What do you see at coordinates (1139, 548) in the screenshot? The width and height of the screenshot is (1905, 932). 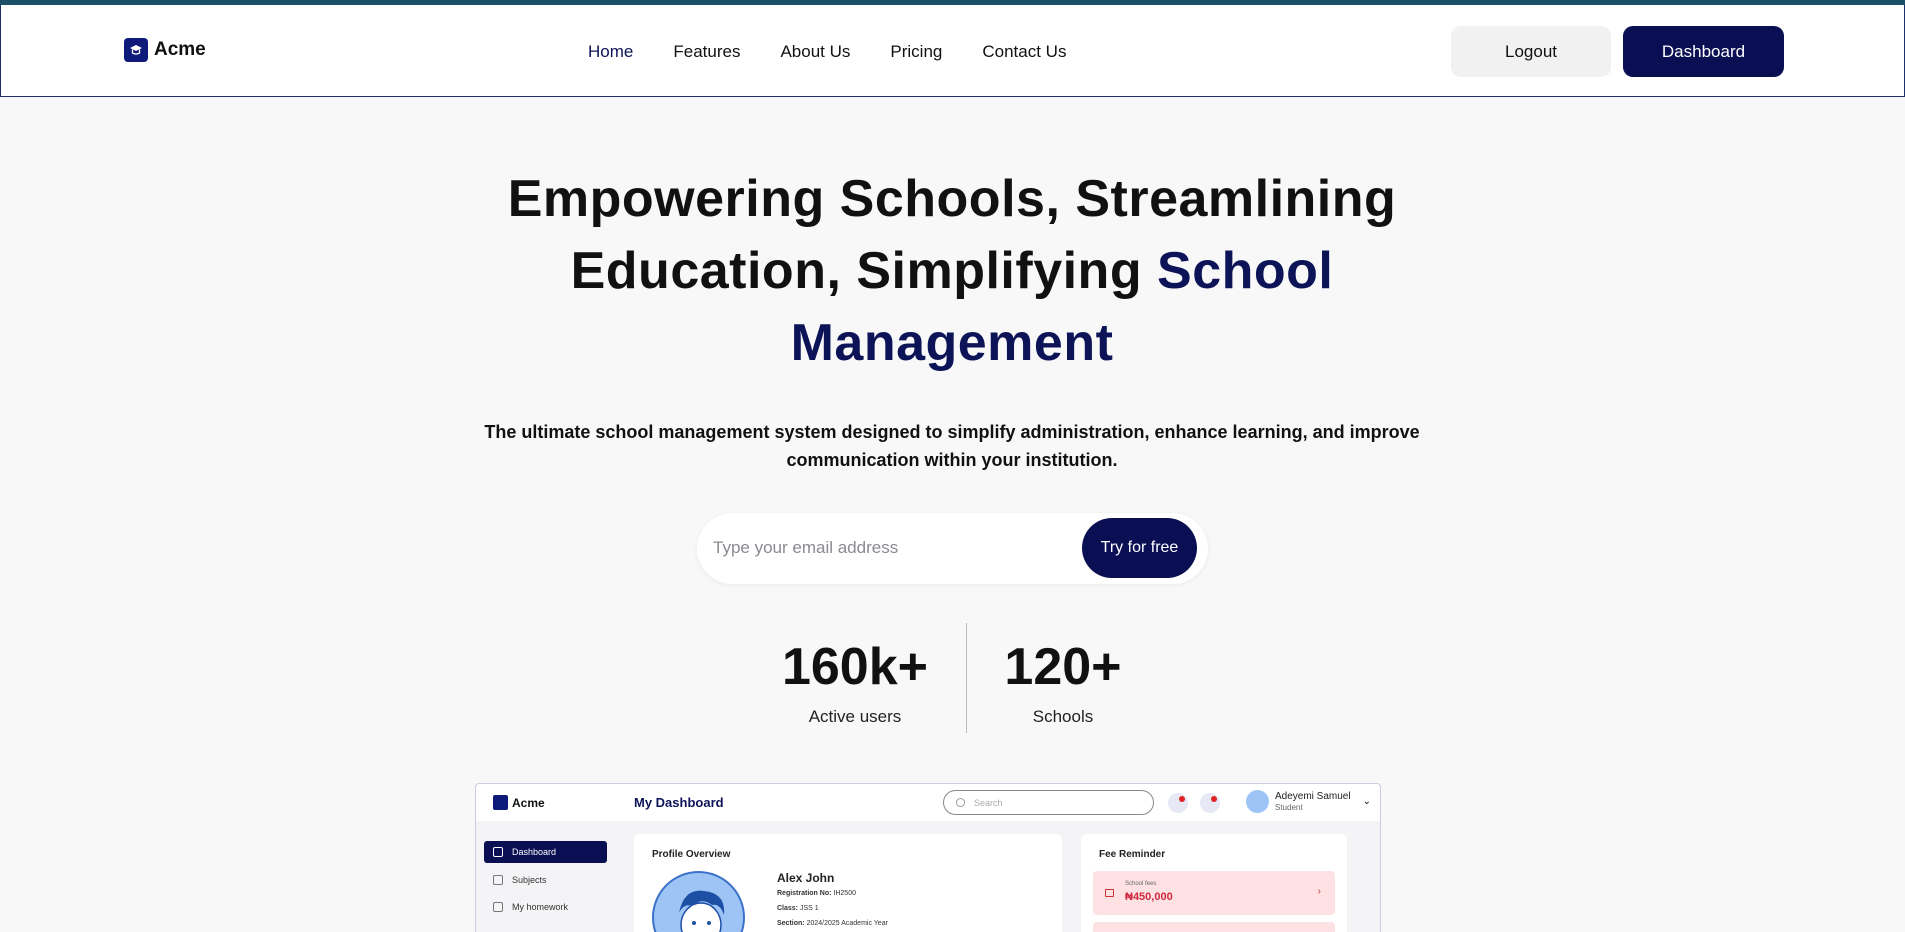 I see `try-for-free-button: Try for free` at bounding box center [1139, 548].